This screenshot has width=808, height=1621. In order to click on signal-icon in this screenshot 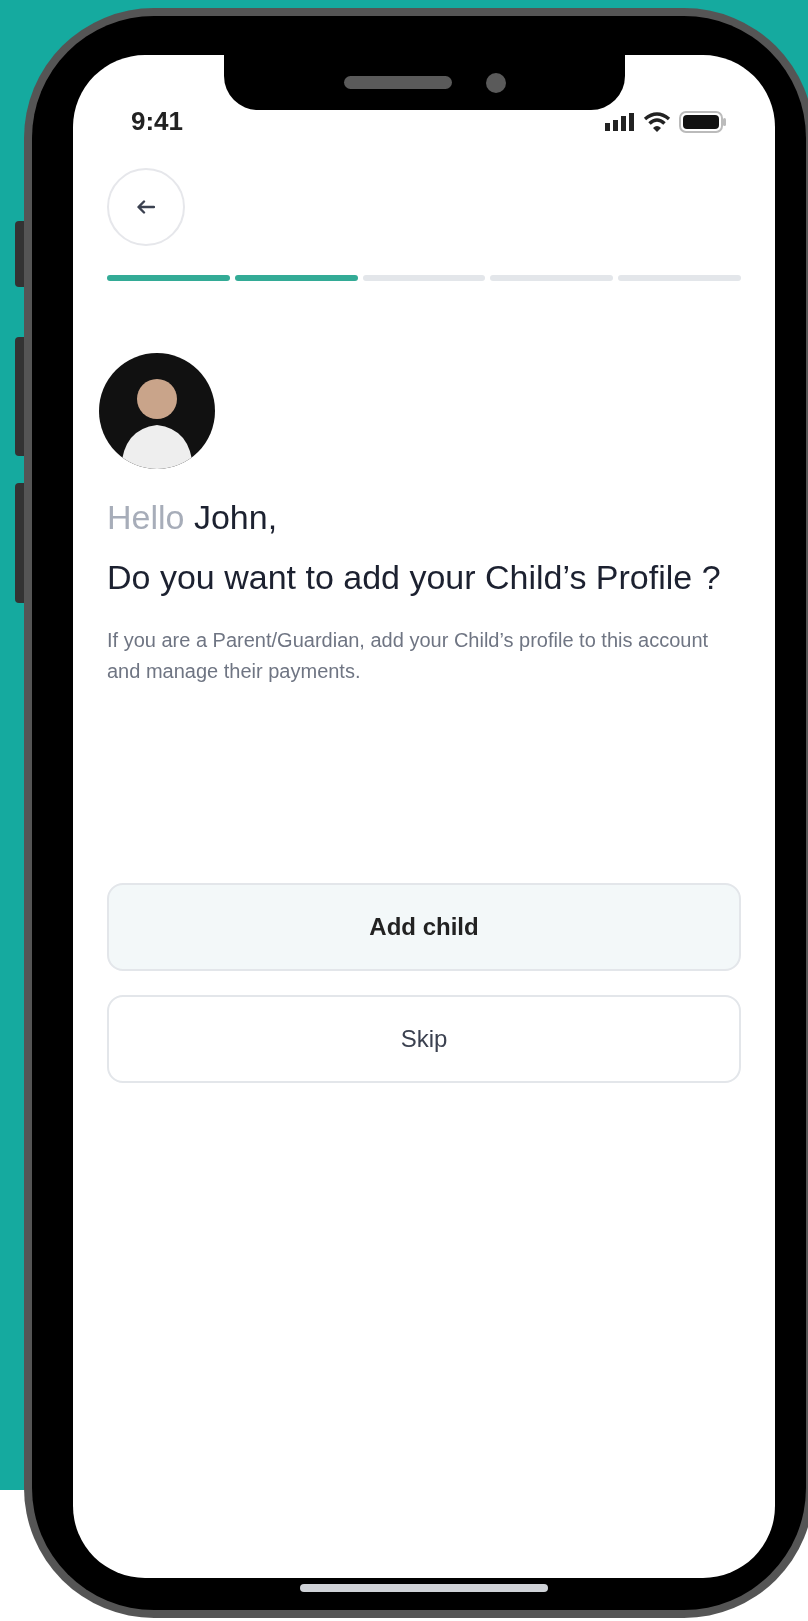, I will do `click(620, 121)`.